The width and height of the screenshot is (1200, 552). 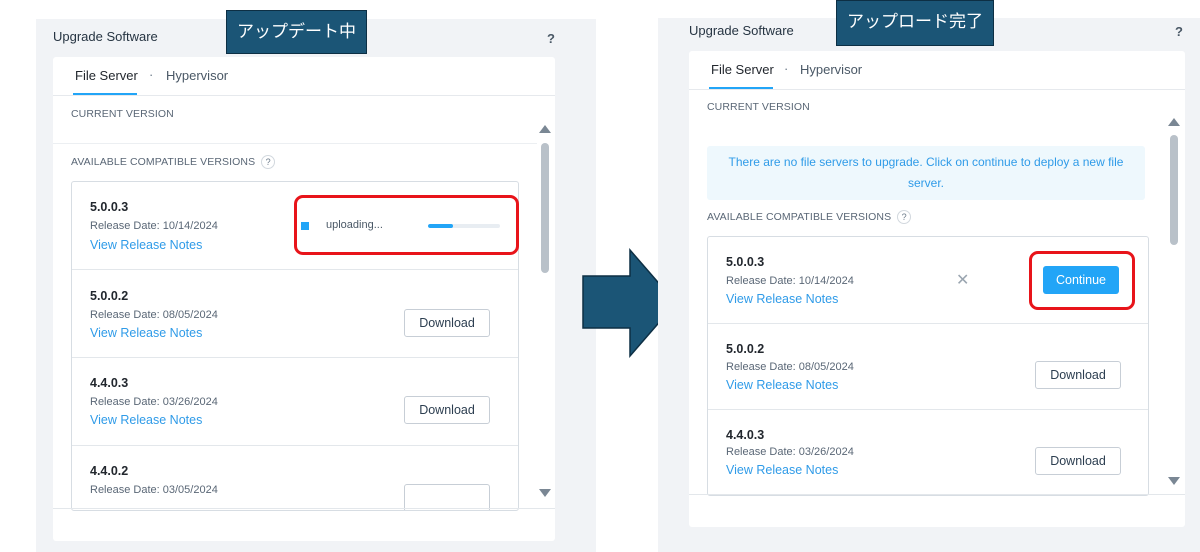 What do you see at coordinates (962, 280) in the screenshot?
I see `close-icon: ✕` at bounding box center [962, 280].